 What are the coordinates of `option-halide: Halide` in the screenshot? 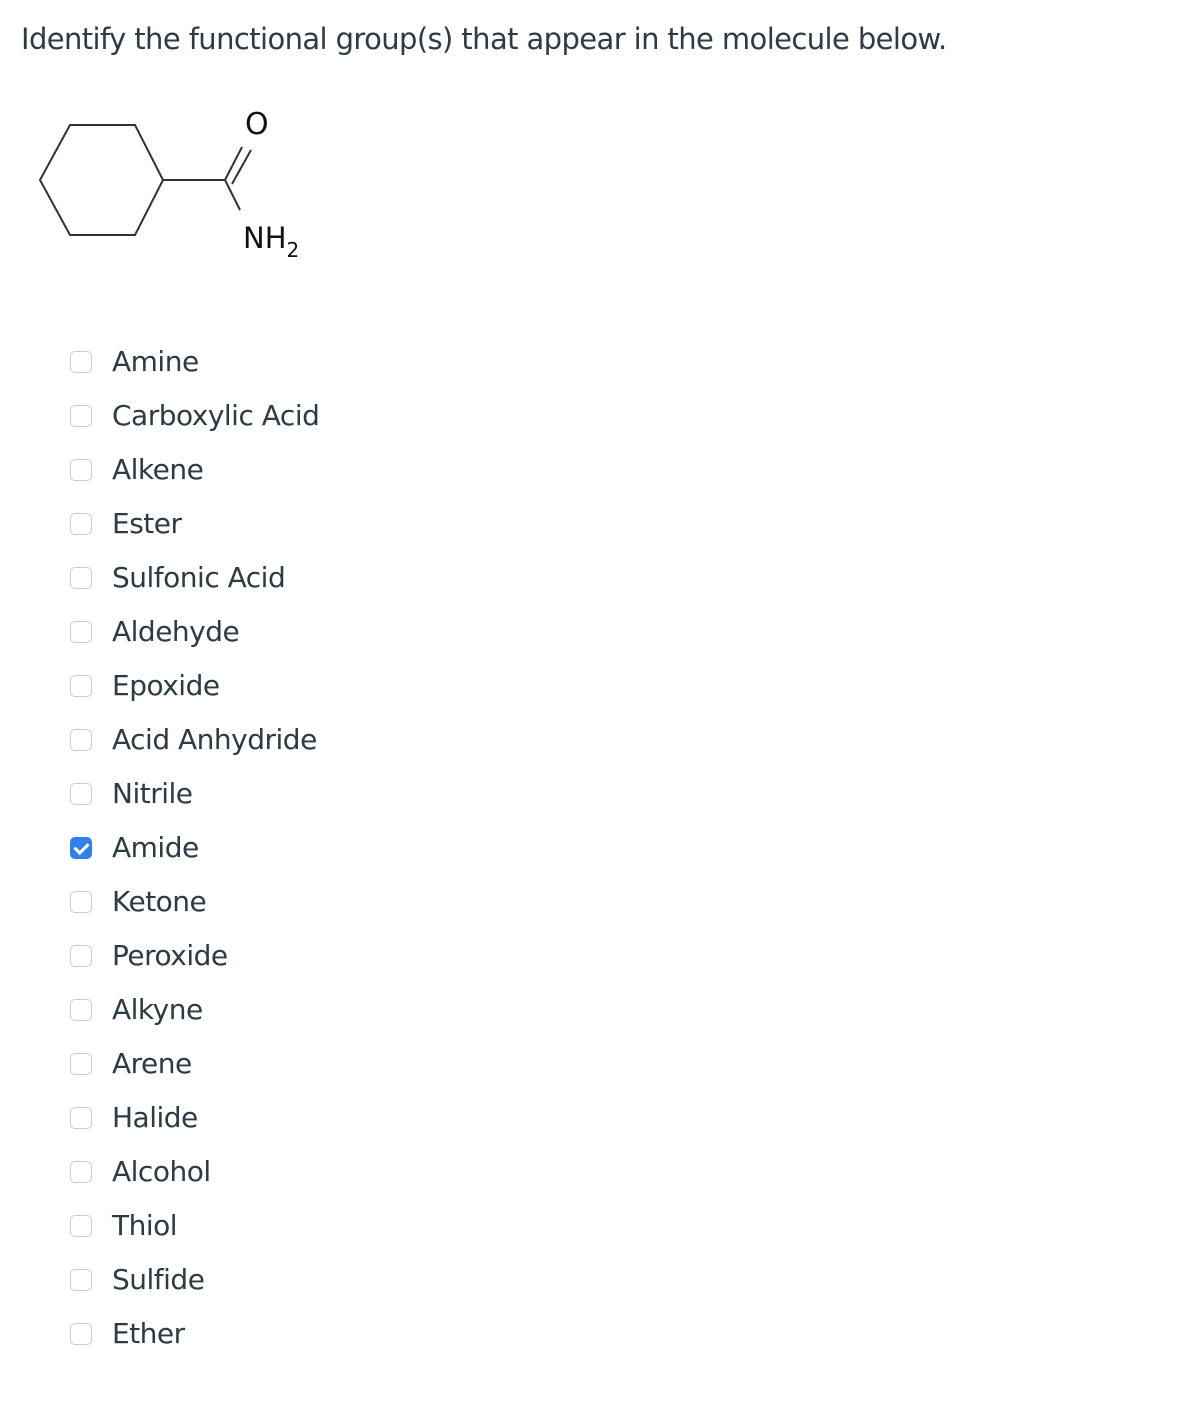 It's located at (194, 1118).